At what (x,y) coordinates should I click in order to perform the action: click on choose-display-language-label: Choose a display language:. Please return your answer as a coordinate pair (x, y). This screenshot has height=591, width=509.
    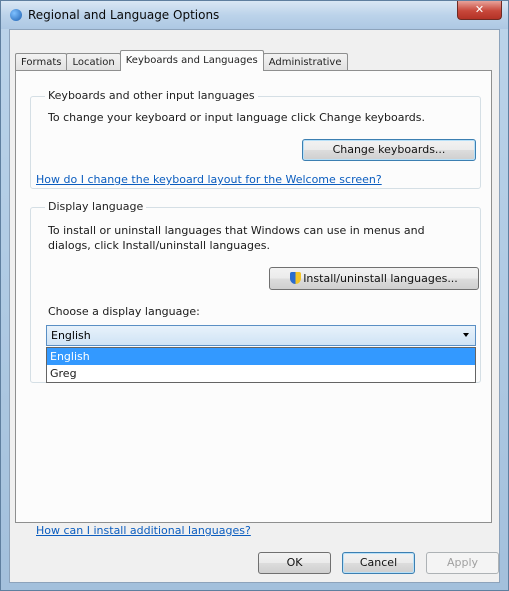
    Looking at the image, I should click on (124, 311).